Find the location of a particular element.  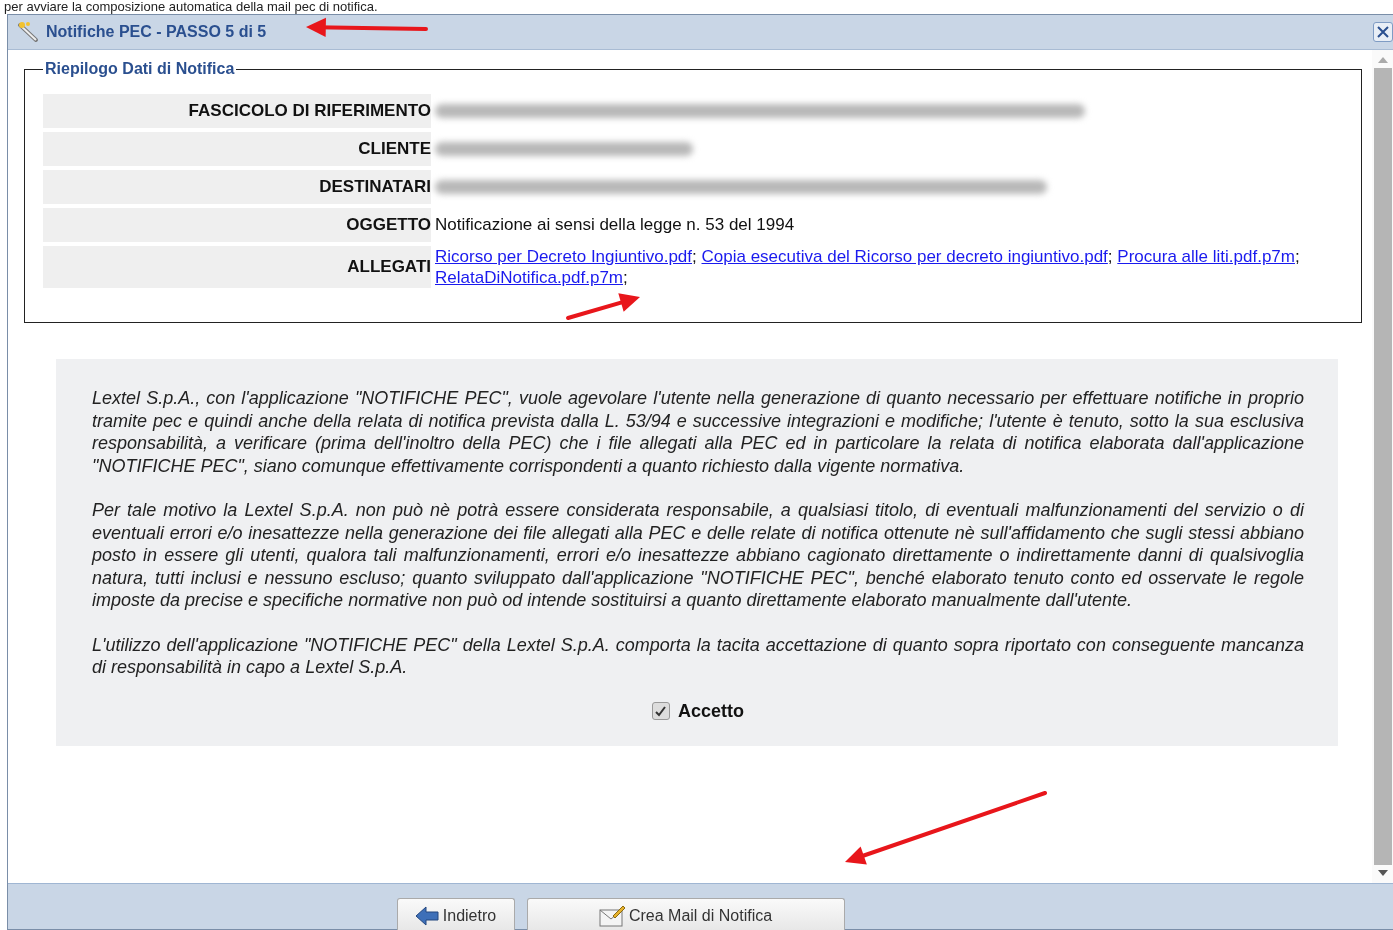

panel-legend: Riepilogo Dati di Notifica is located at coordinates (140, 69).